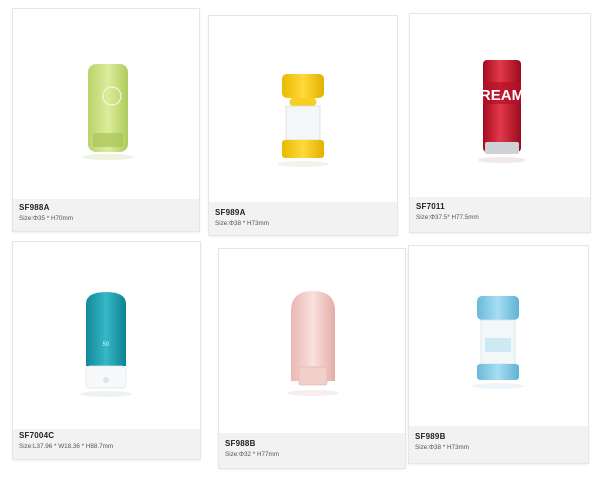 This screenshot has height=481, width=600. What do you see at coordinates (498, 342) in the screenshot?
I see `blue-stick-image` at bounding box center [498, 342].